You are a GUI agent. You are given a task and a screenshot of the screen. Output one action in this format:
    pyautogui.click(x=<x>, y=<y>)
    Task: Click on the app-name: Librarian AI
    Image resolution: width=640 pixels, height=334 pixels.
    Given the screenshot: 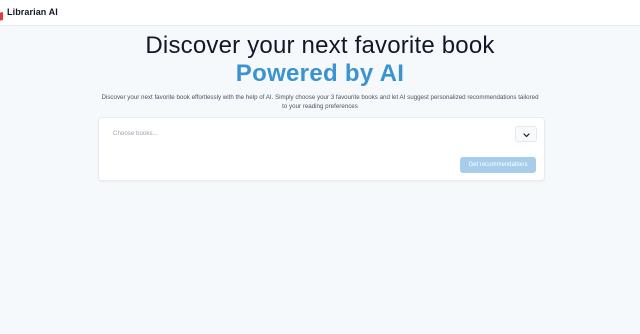 What is the action you would take?
    pyautogui.click(x=32, y=12)
    